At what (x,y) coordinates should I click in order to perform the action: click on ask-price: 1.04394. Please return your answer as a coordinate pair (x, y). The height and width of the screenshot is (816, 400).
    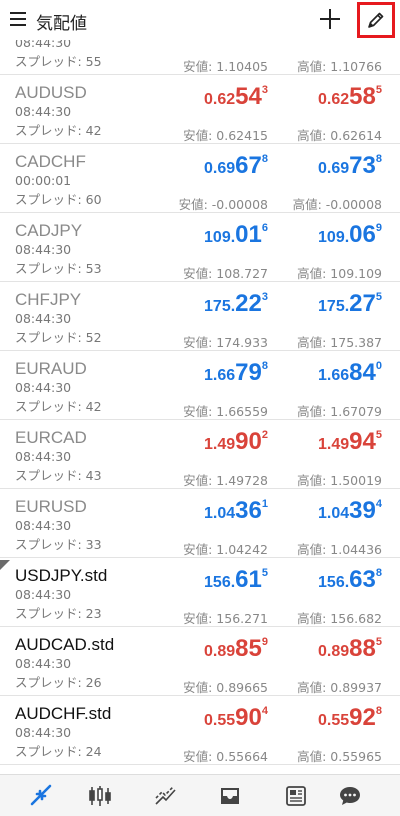
    Looking at the image, I should click on (350, 511).